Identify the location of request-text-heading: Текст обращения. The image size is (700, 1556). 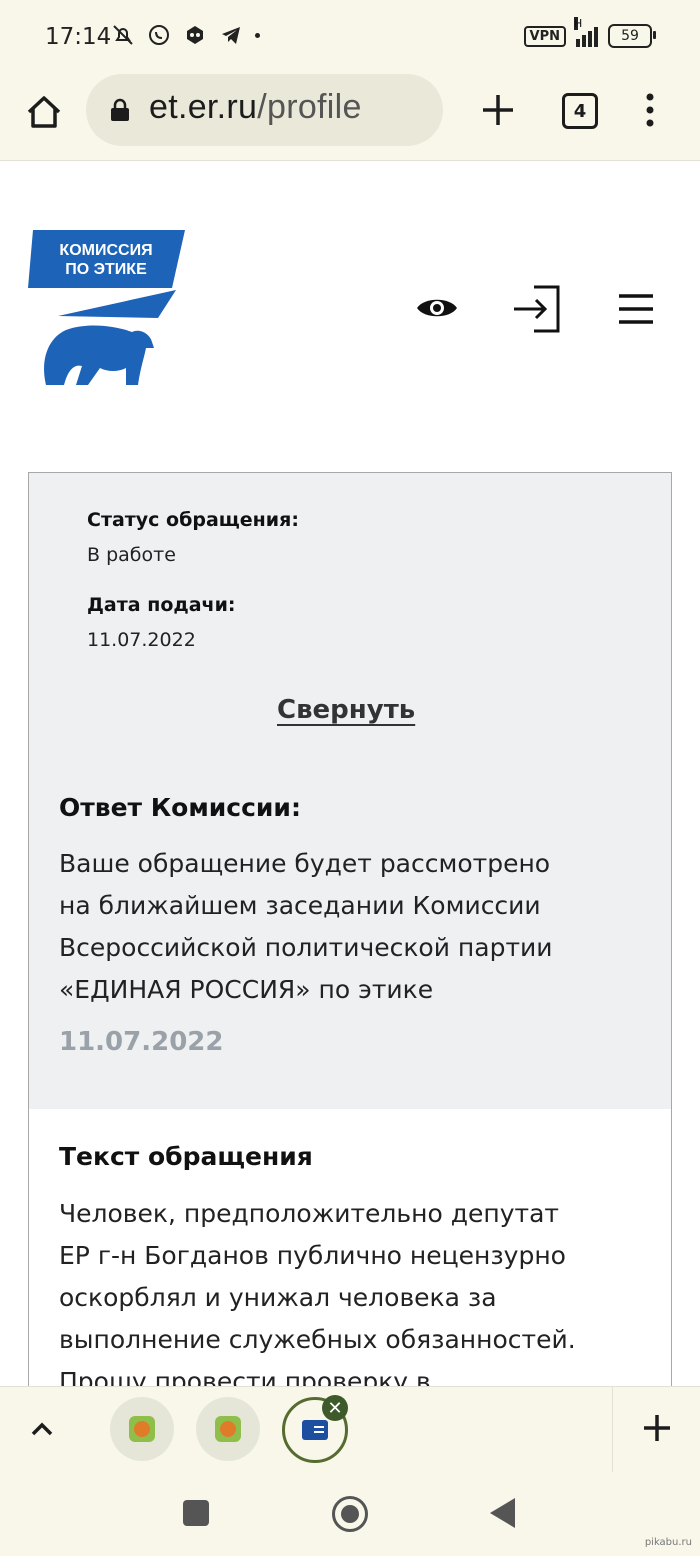
(186, 1156).